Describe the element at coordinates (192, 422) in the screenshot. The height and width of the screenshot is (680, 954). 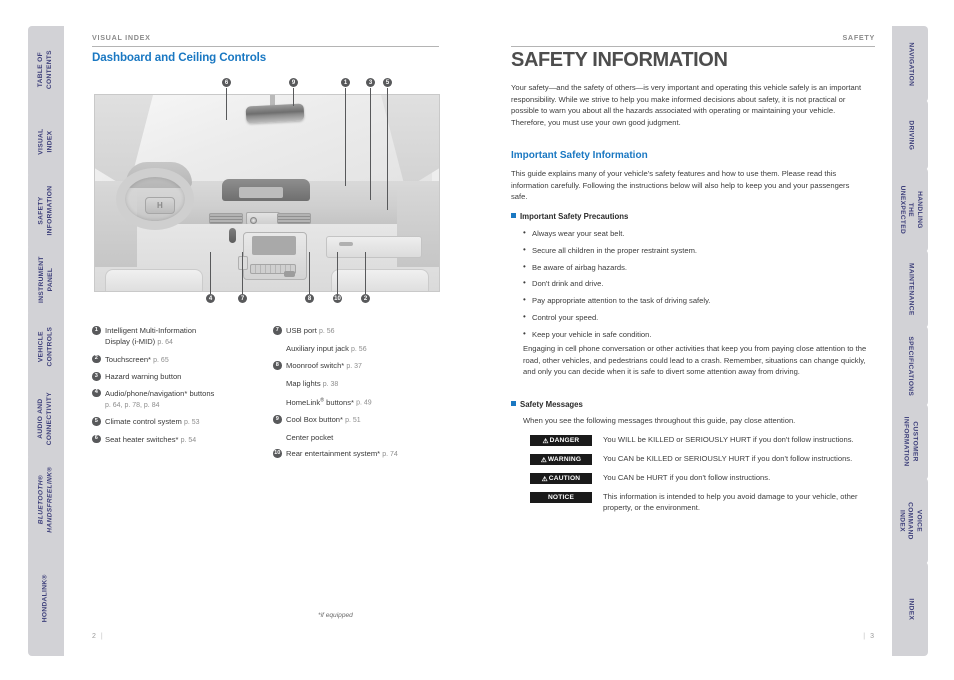
I see `legend-page-ref: p. 53` at that location.